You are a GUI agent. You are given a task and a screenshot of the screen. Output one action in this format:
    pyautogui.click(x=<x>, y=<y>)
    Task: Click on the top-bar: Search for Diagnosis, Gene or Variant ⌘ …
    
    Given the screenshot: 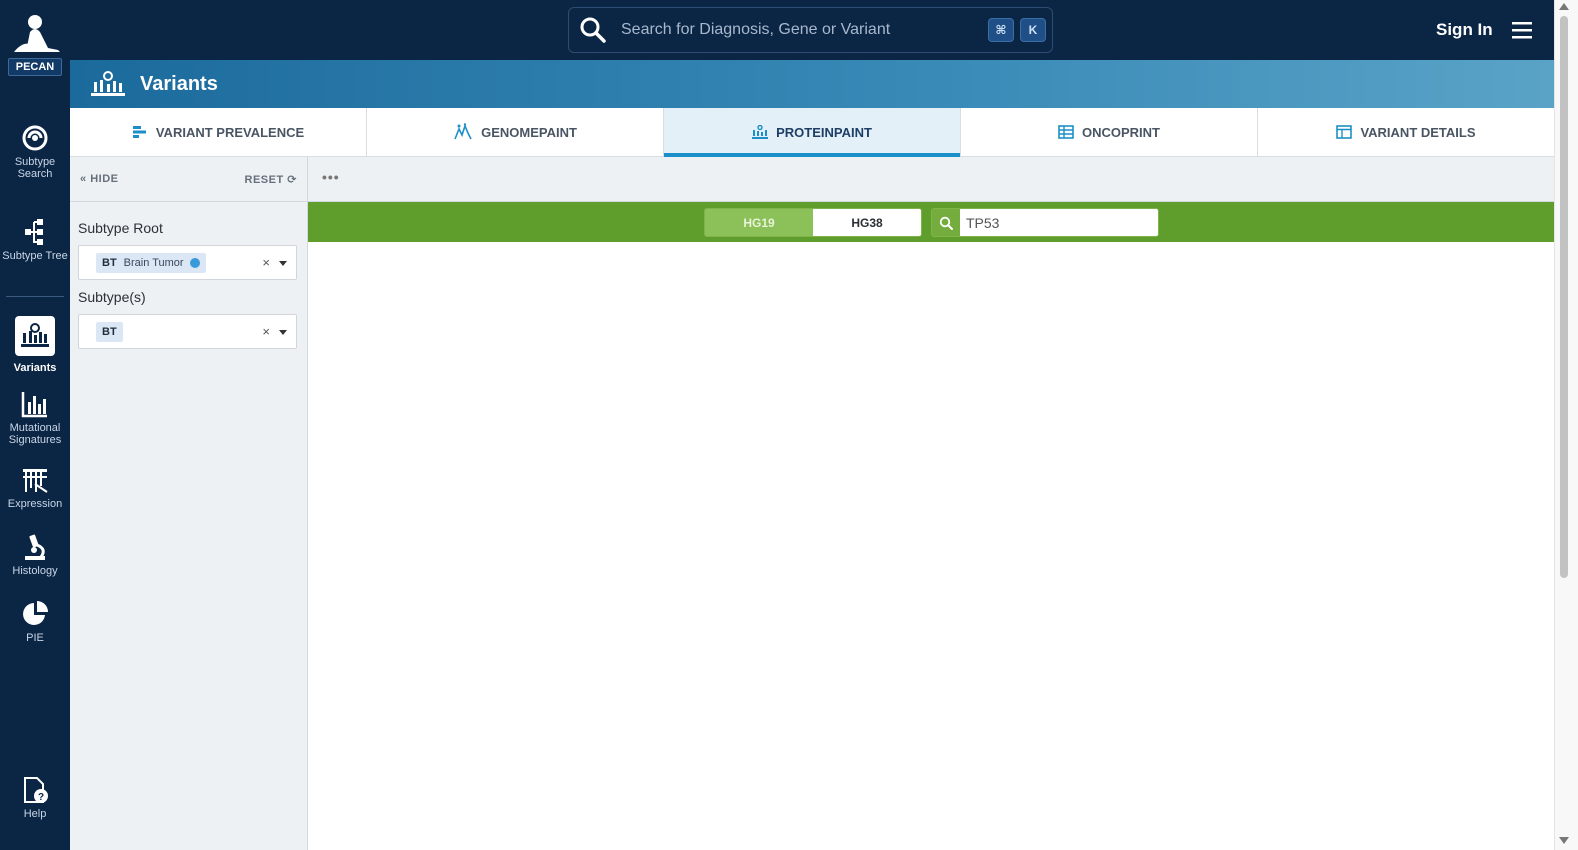 What is the action you would take?
    pyautogui.click(x=812, y=30)
    